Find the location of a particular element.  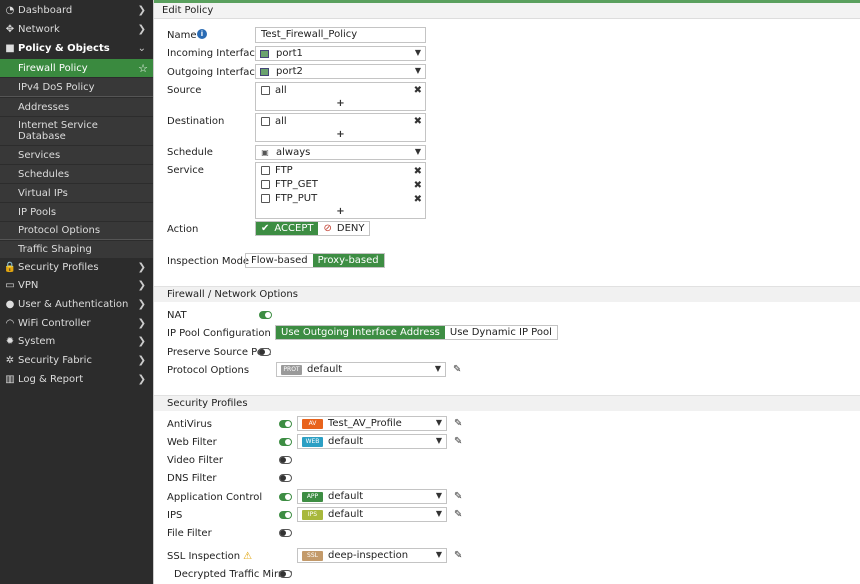

security-fabric-icon: ✲ is located at coordinates (10, 360).